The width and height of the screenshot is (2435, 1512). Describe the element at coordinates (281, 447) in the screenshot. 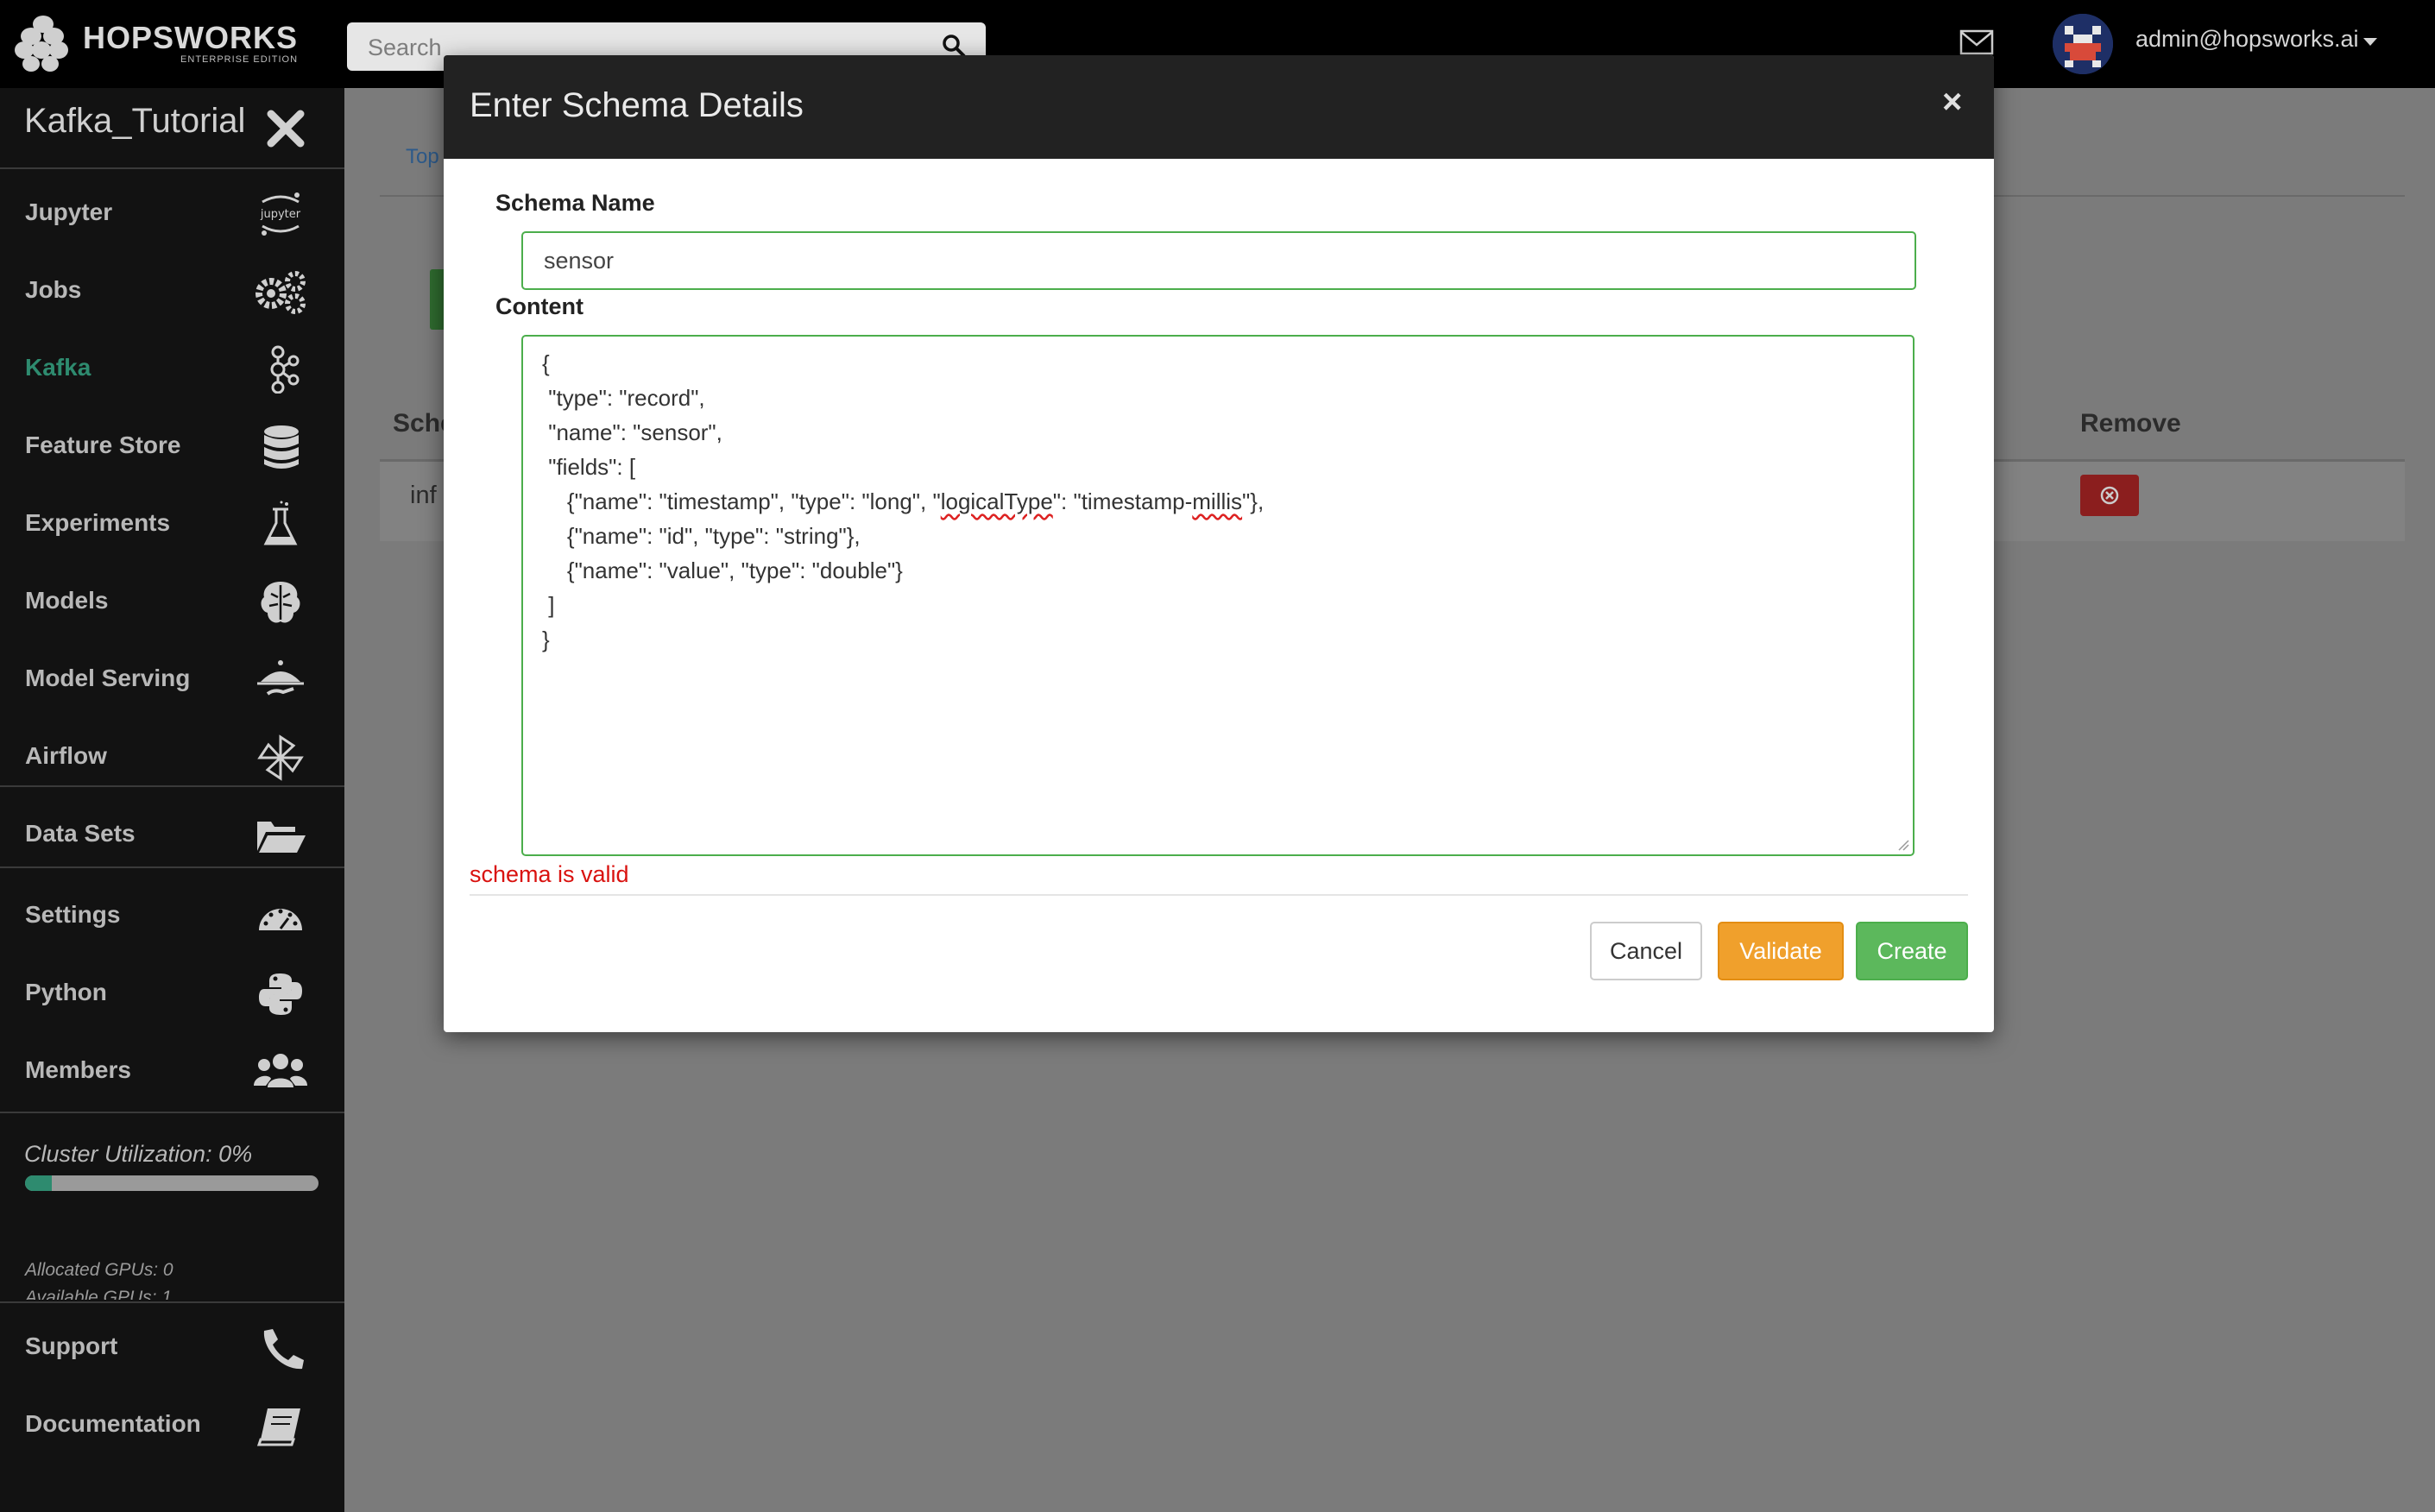

I see `database-icon` at that location.